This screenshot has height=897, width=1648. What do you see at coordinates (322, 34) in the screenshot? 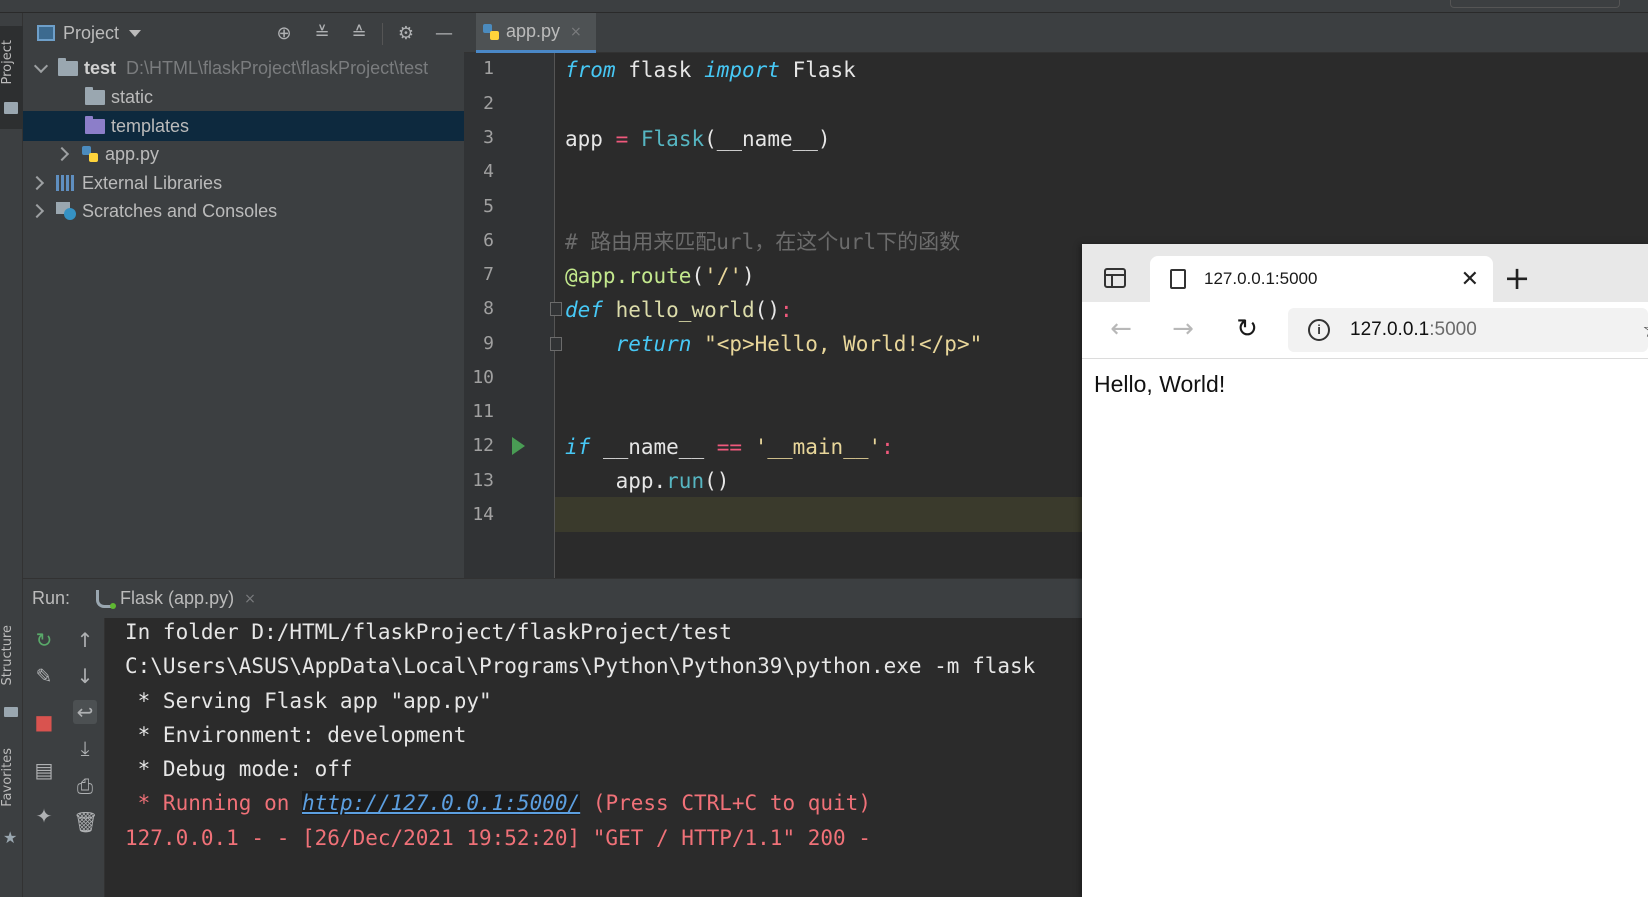
I see `expand-all-icon: ≚` at bounding box center [322, 34].